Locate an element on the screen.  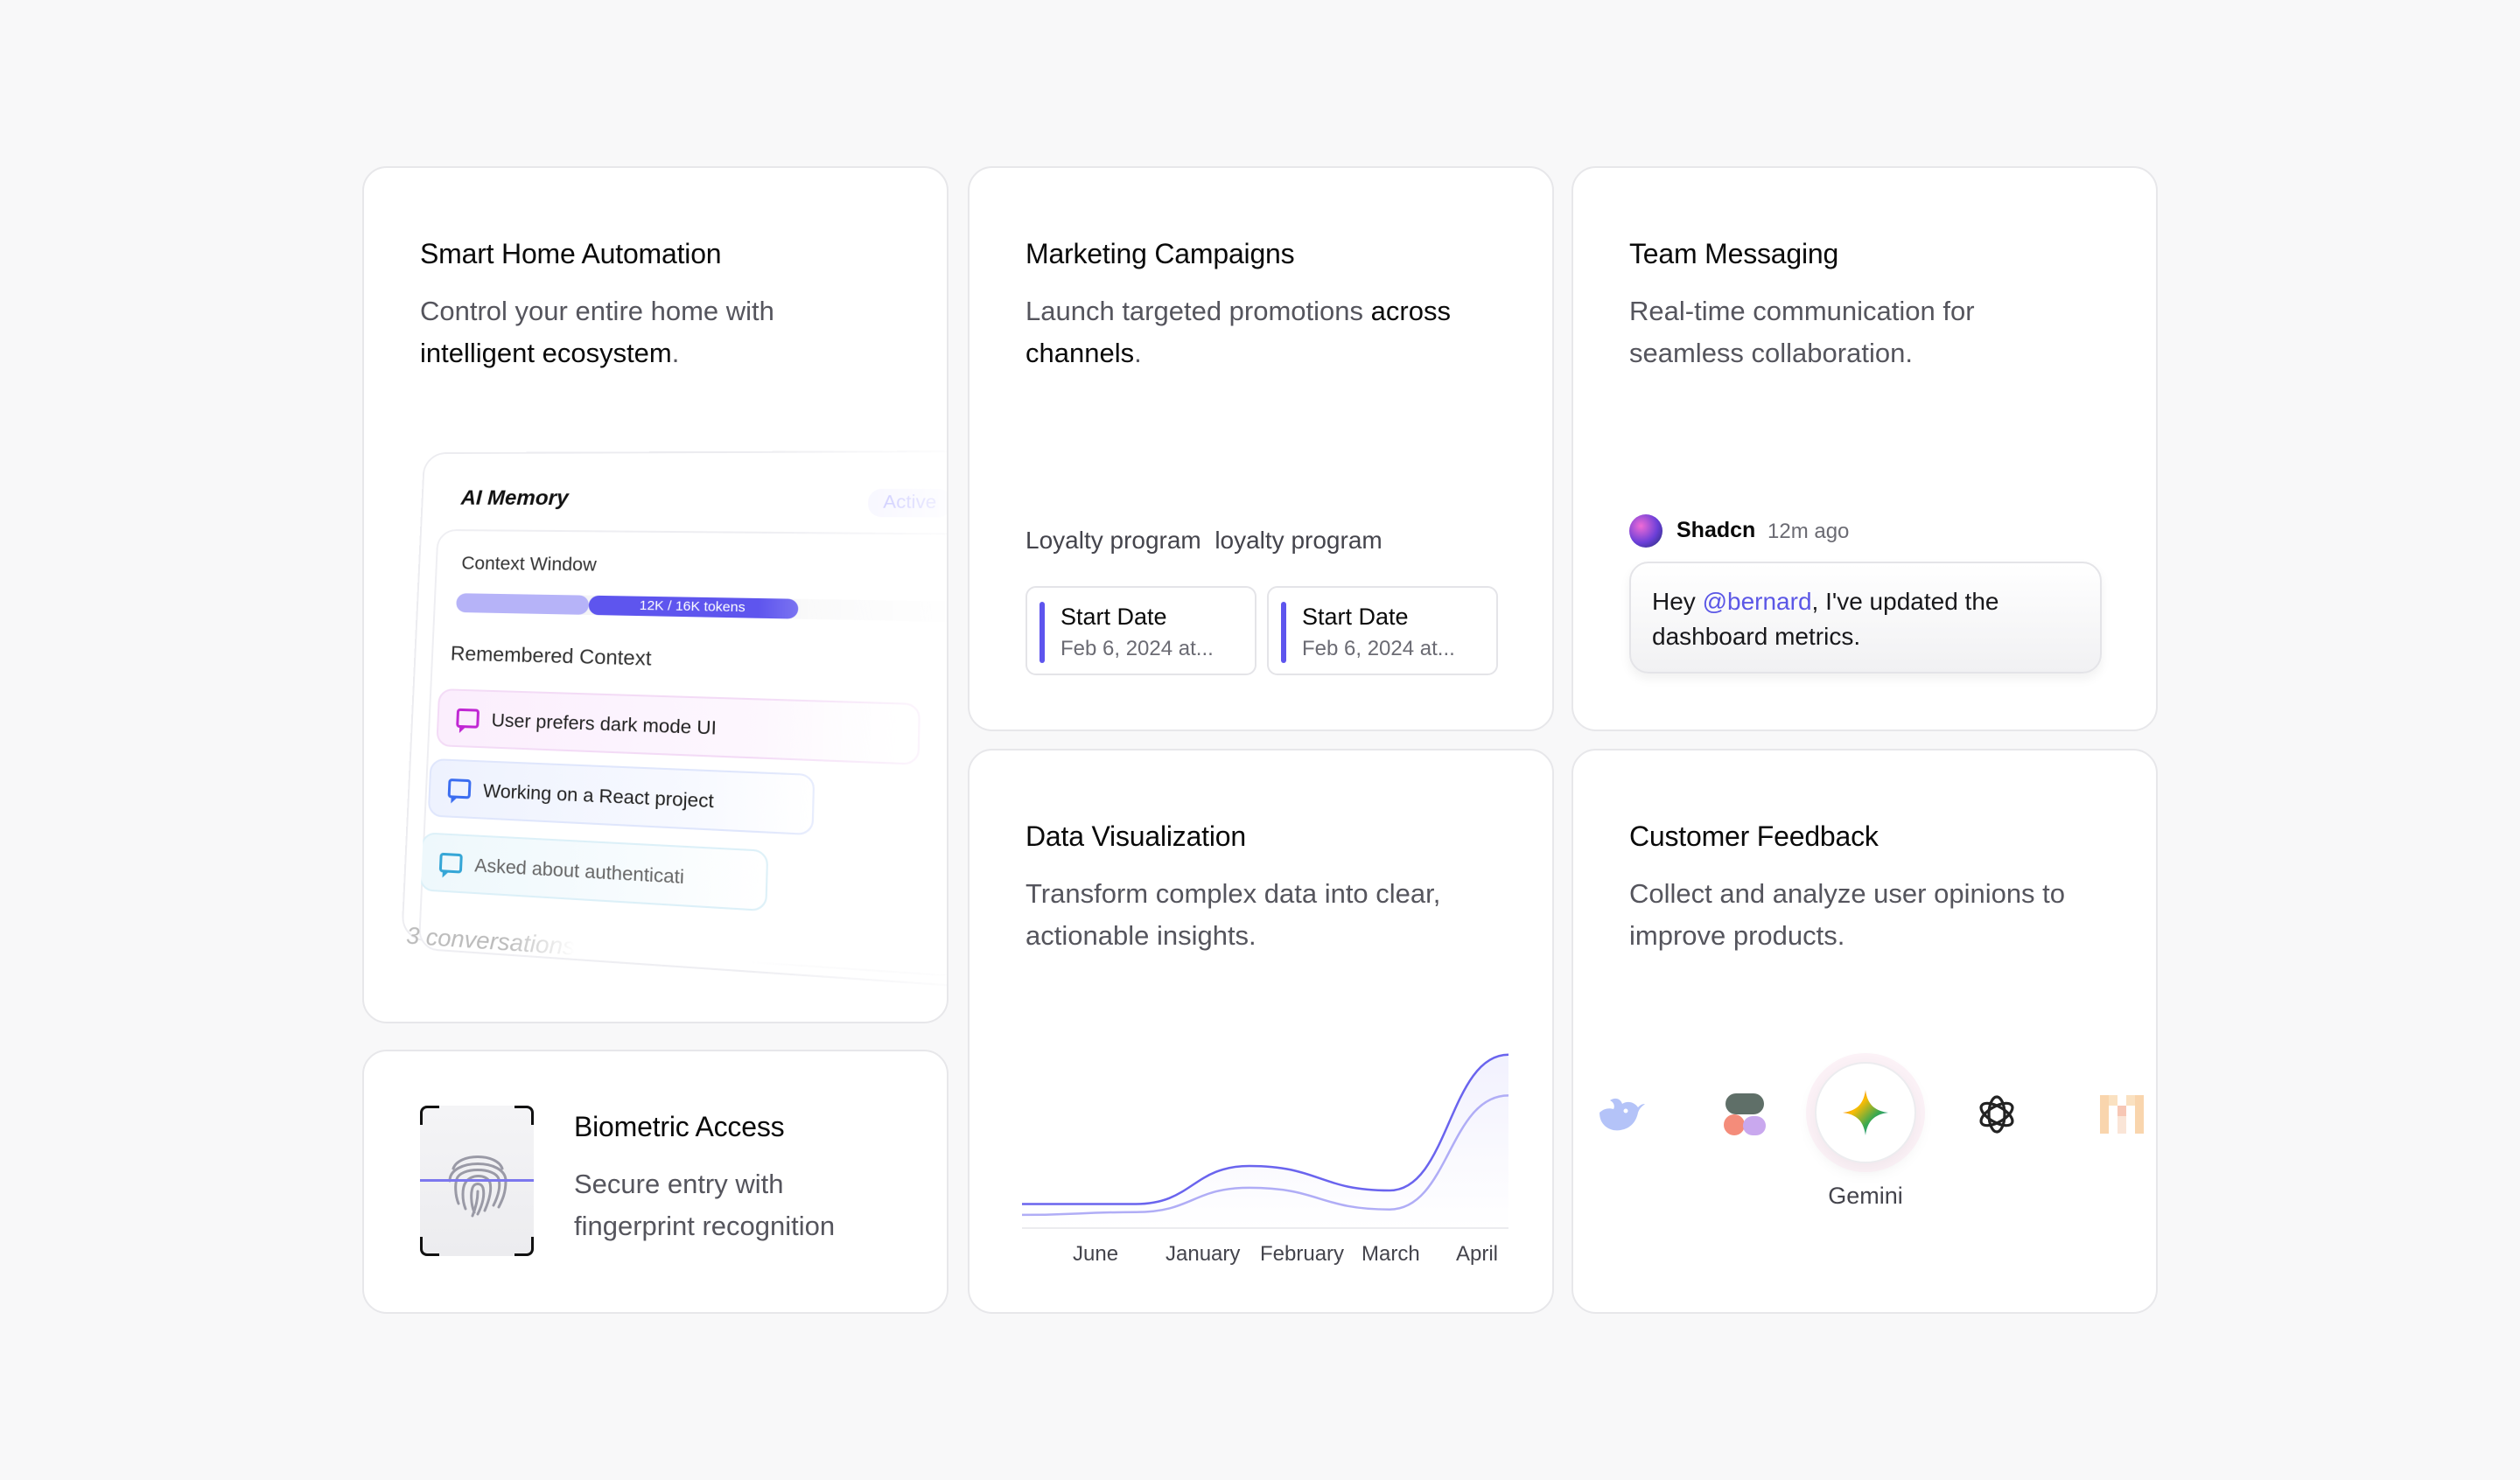
remembered-context-label: Remembered Context is located at coordinates (551, 657).